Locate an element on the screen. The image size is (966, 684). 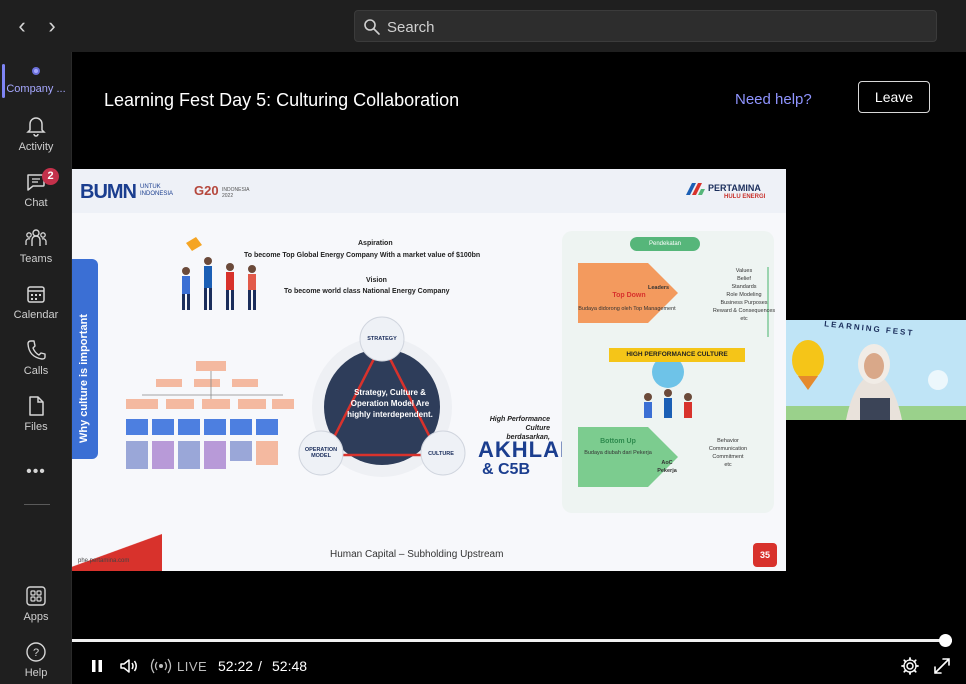
rail-divider is located at coordinates (37, 504).